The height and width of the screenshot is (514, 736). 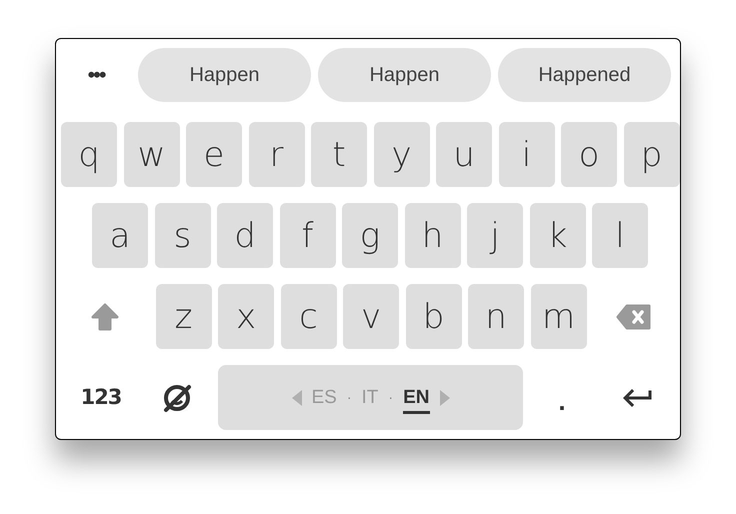 What do you see at coordinates (445, 398) in the screenshot?
I see `right-triangle-icon` at bounding box center [445, 398].